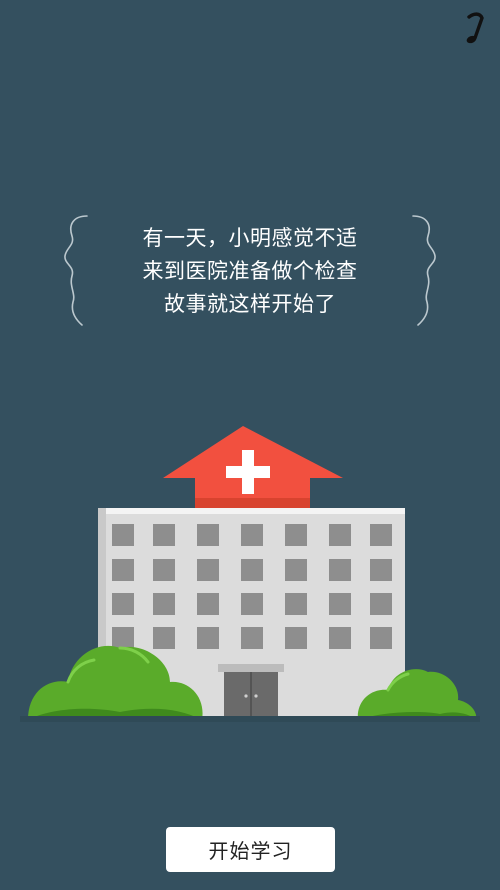  I want to click on story-line-2: 来到医院准备做个检查, so click(250, 271).